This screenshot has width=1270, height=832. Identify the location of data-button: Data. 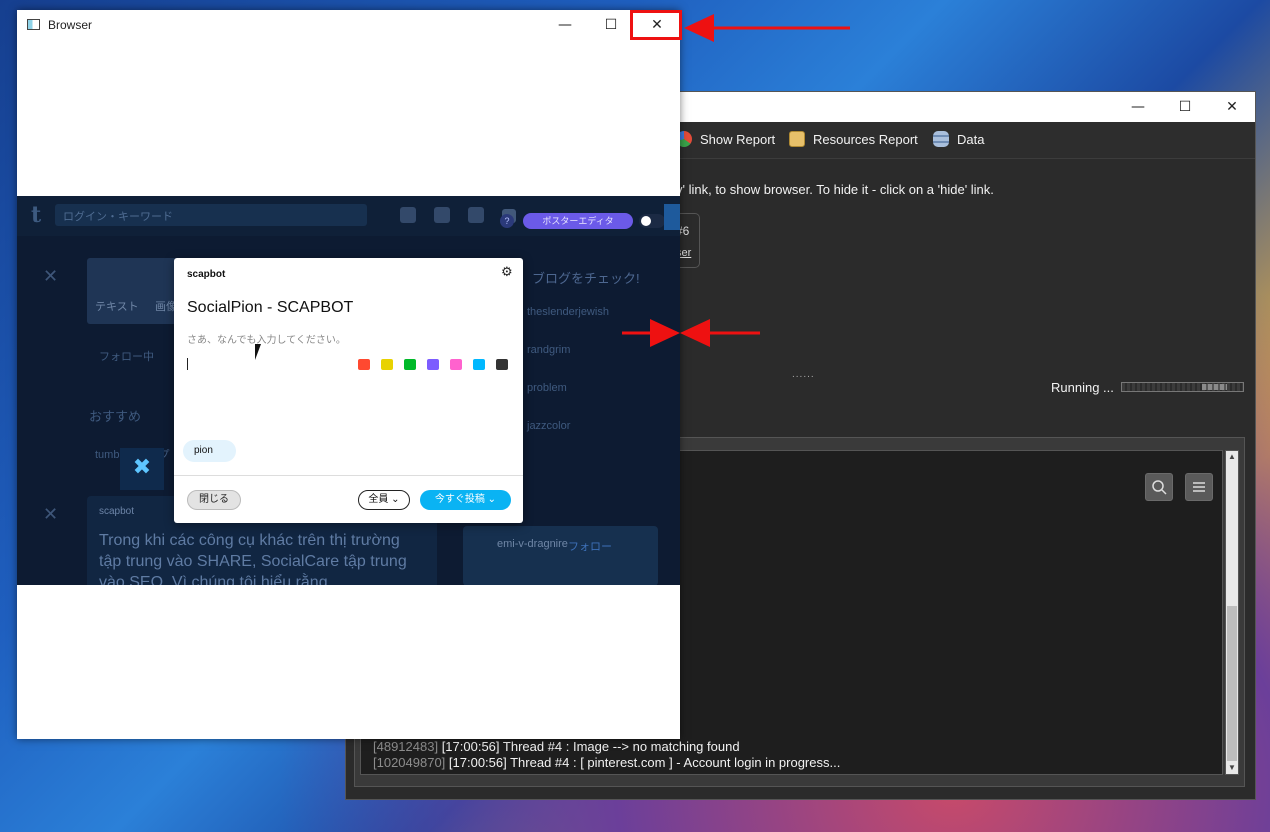
(958, 139).